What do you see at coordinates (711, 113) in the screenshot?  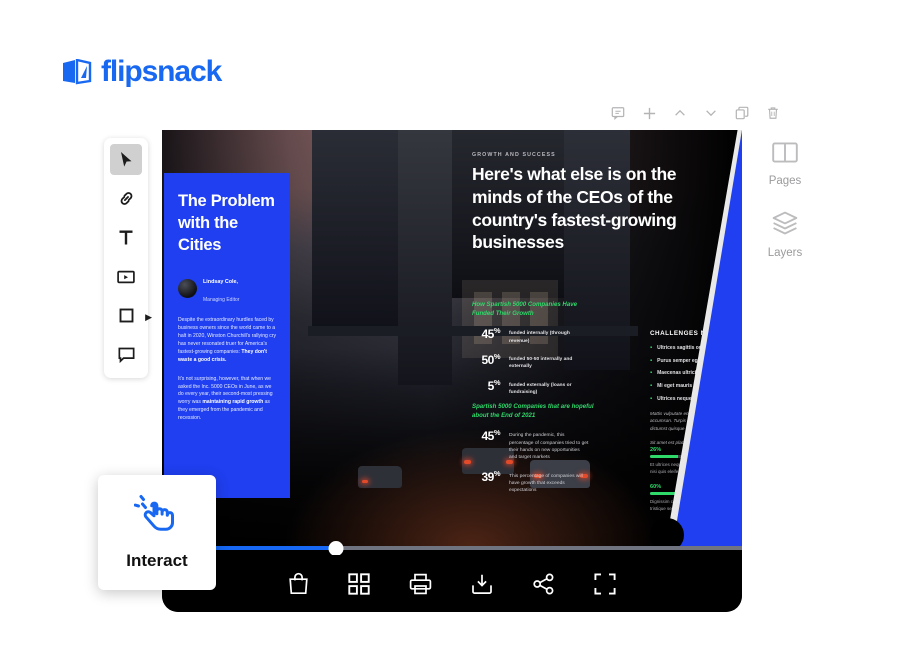 I see `chevron-down-icon` at bounding box center [711, 113].